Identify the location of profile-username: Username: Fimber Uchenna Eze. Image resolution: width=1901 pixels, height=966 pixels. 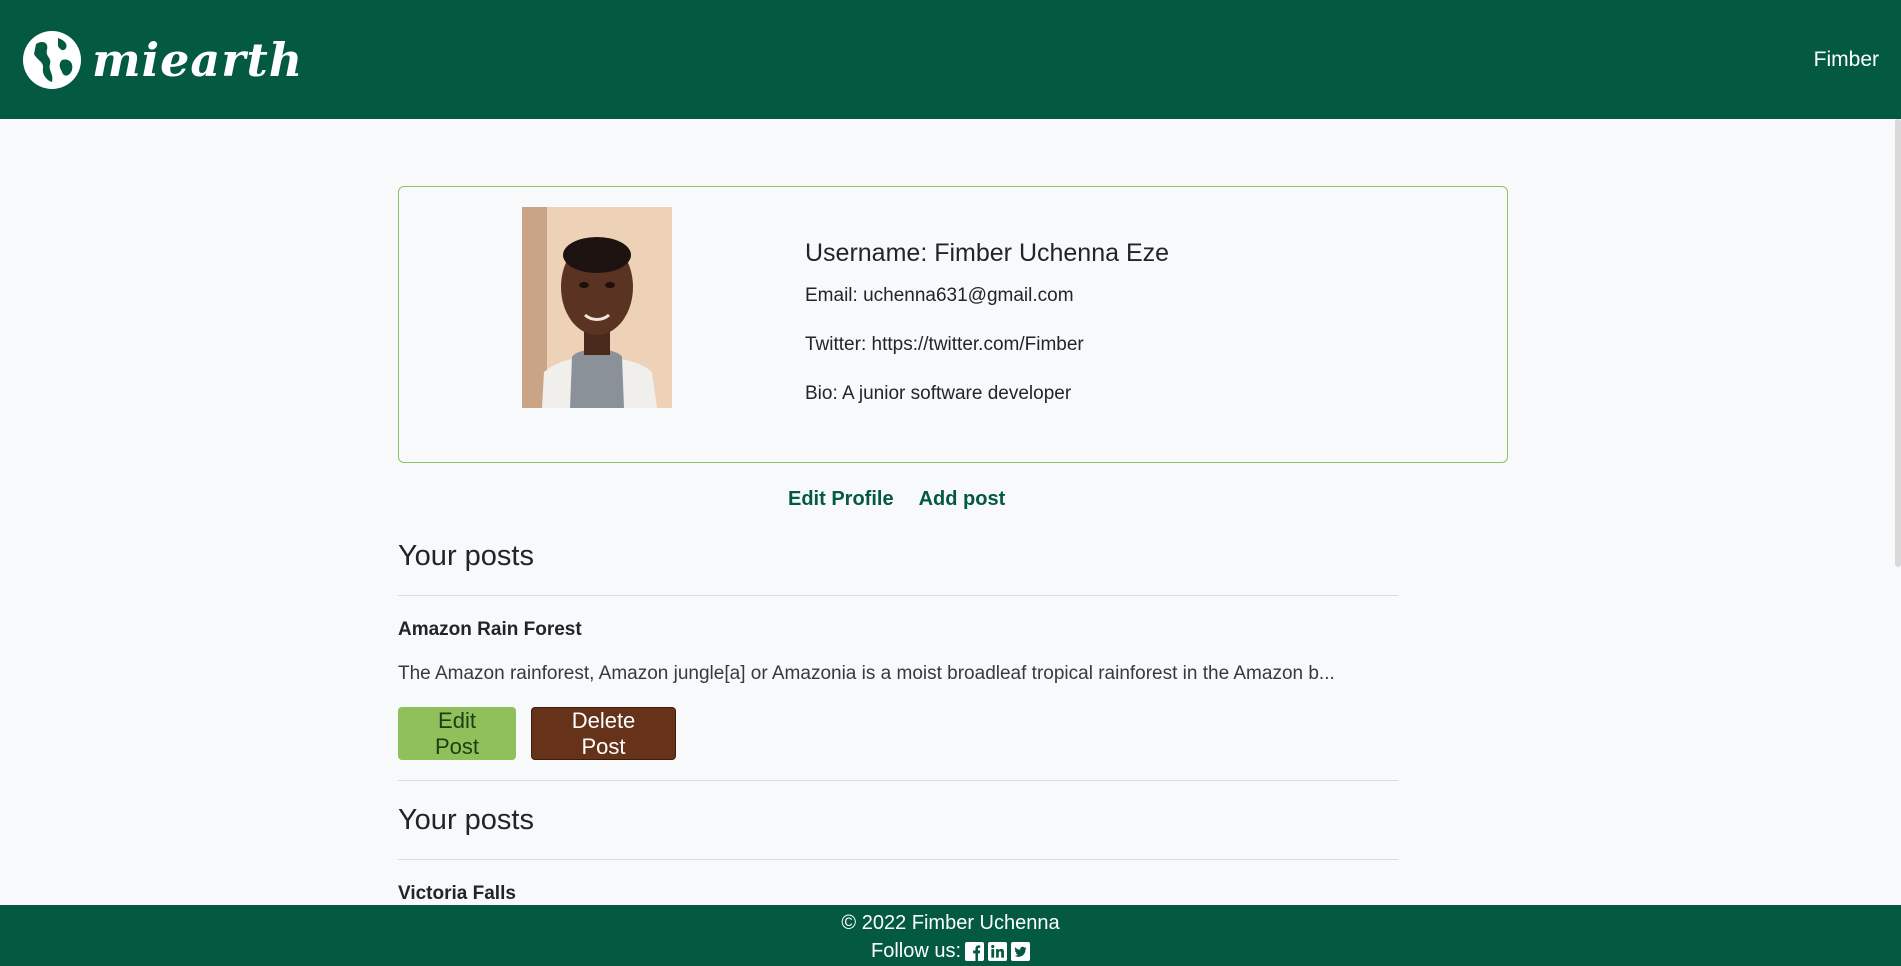
(987, 253).